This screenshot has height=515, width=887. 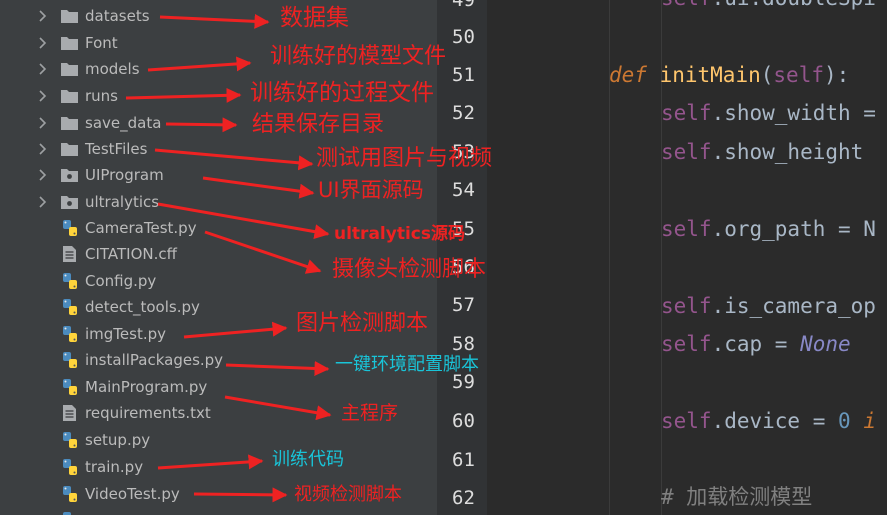 What do you see at coordinates (463, 37) in the screenshot?
I see `line-number: 50` at bounding box center [463, 37].